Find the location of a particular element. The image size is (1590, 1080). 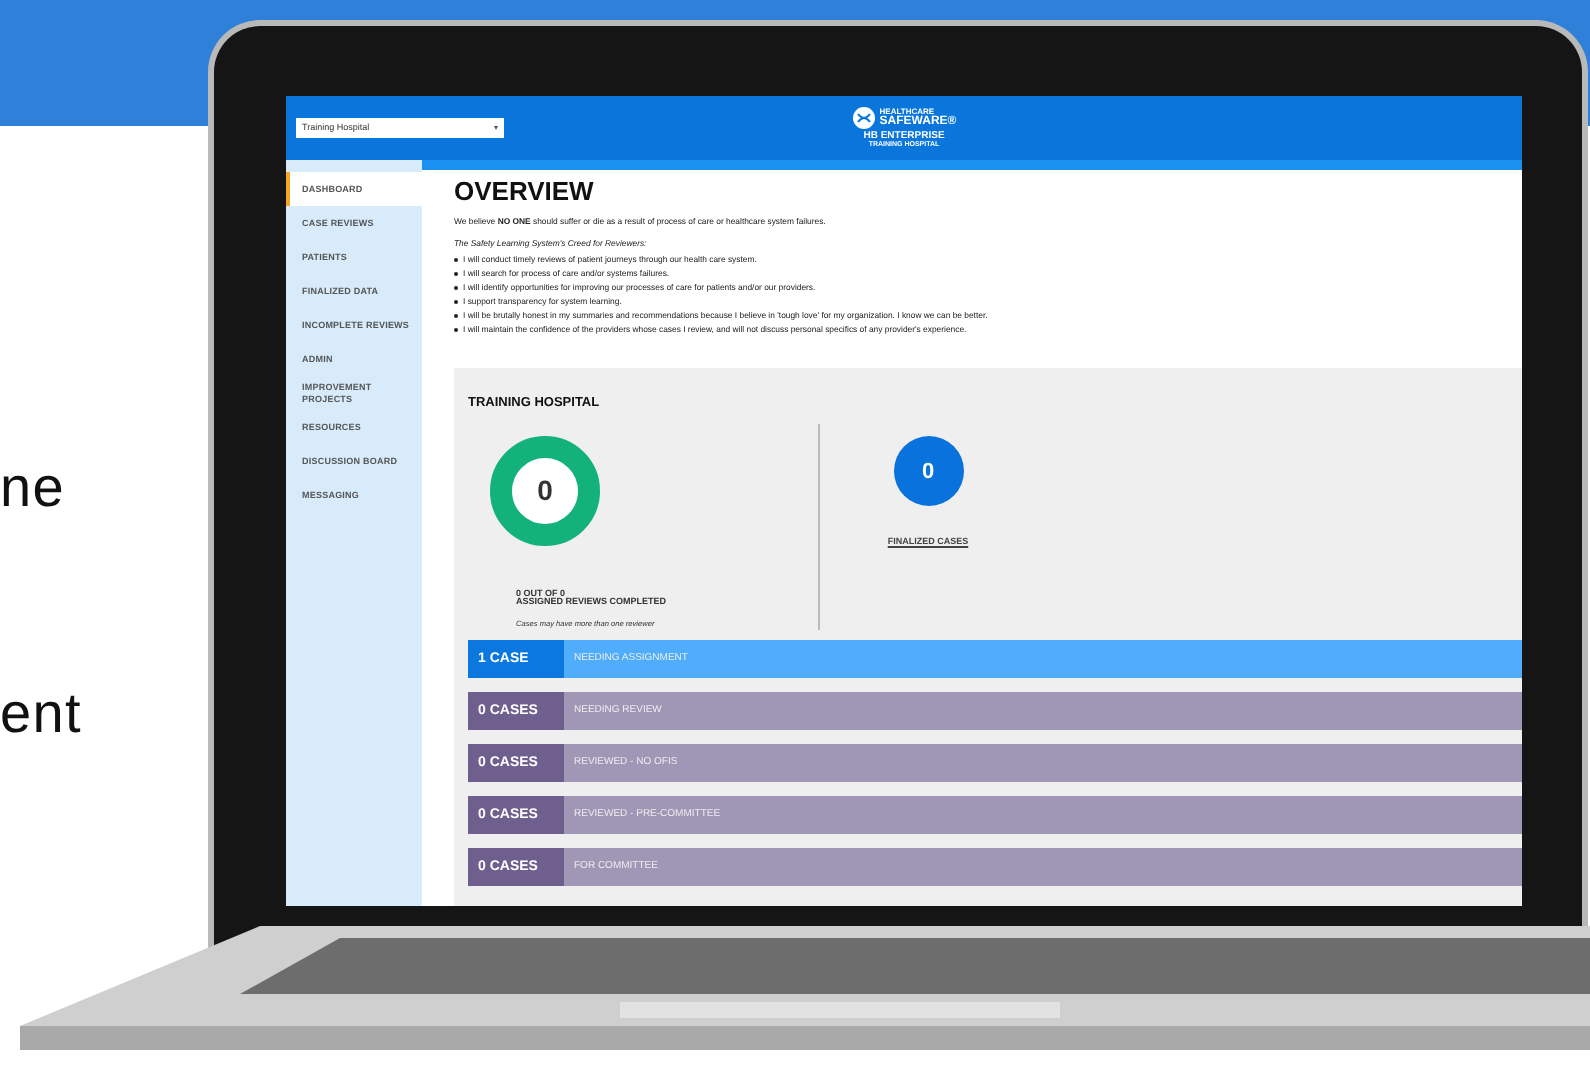

progress-ring: 0 is located at coordinates (545, 491).